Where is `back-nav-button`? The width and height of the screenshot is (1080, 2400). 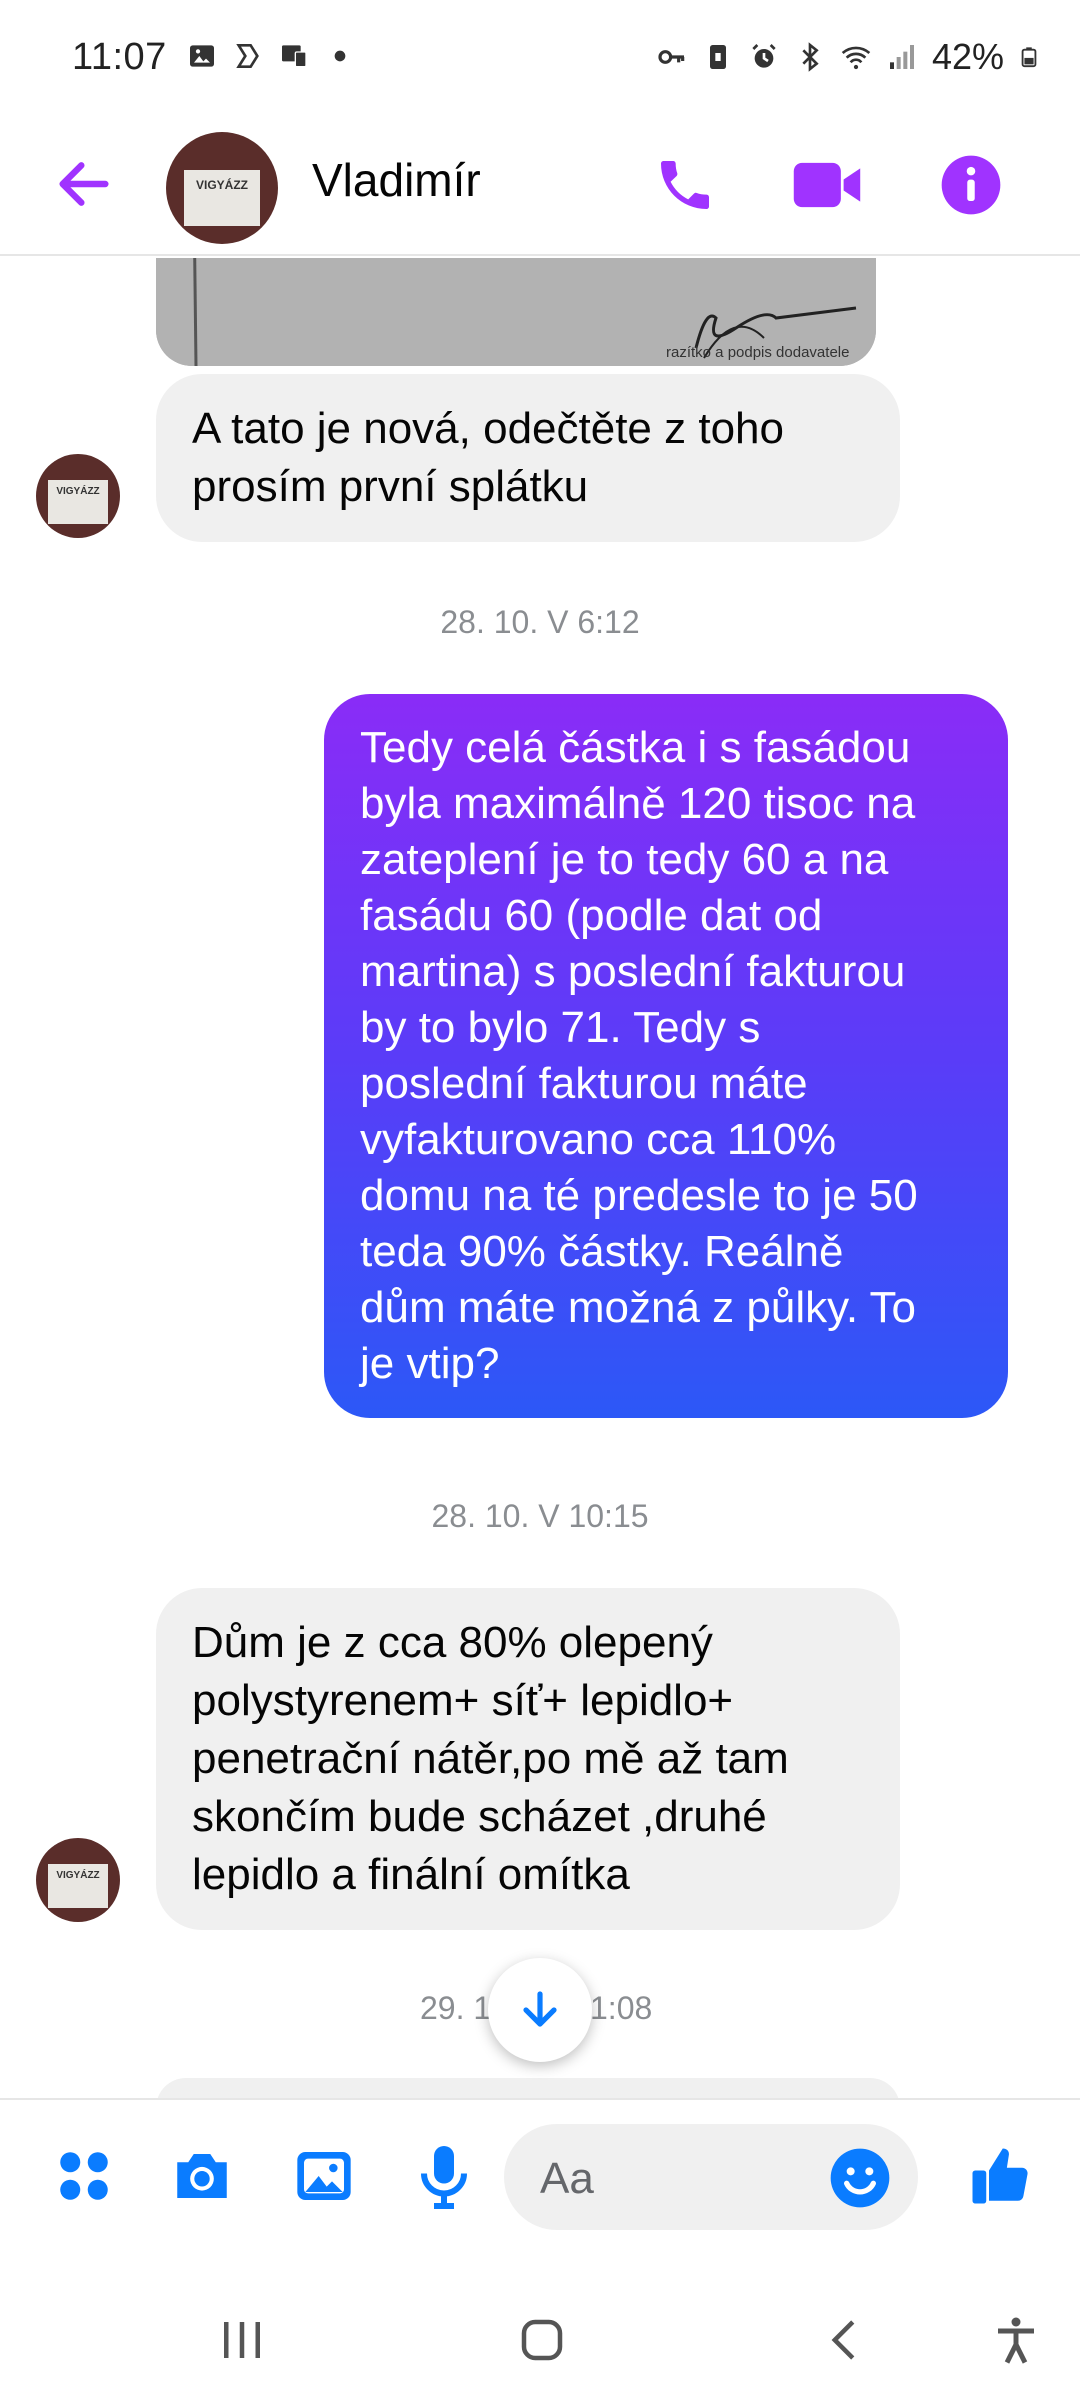 back-nav-button is located at coordinates (846, 2340).